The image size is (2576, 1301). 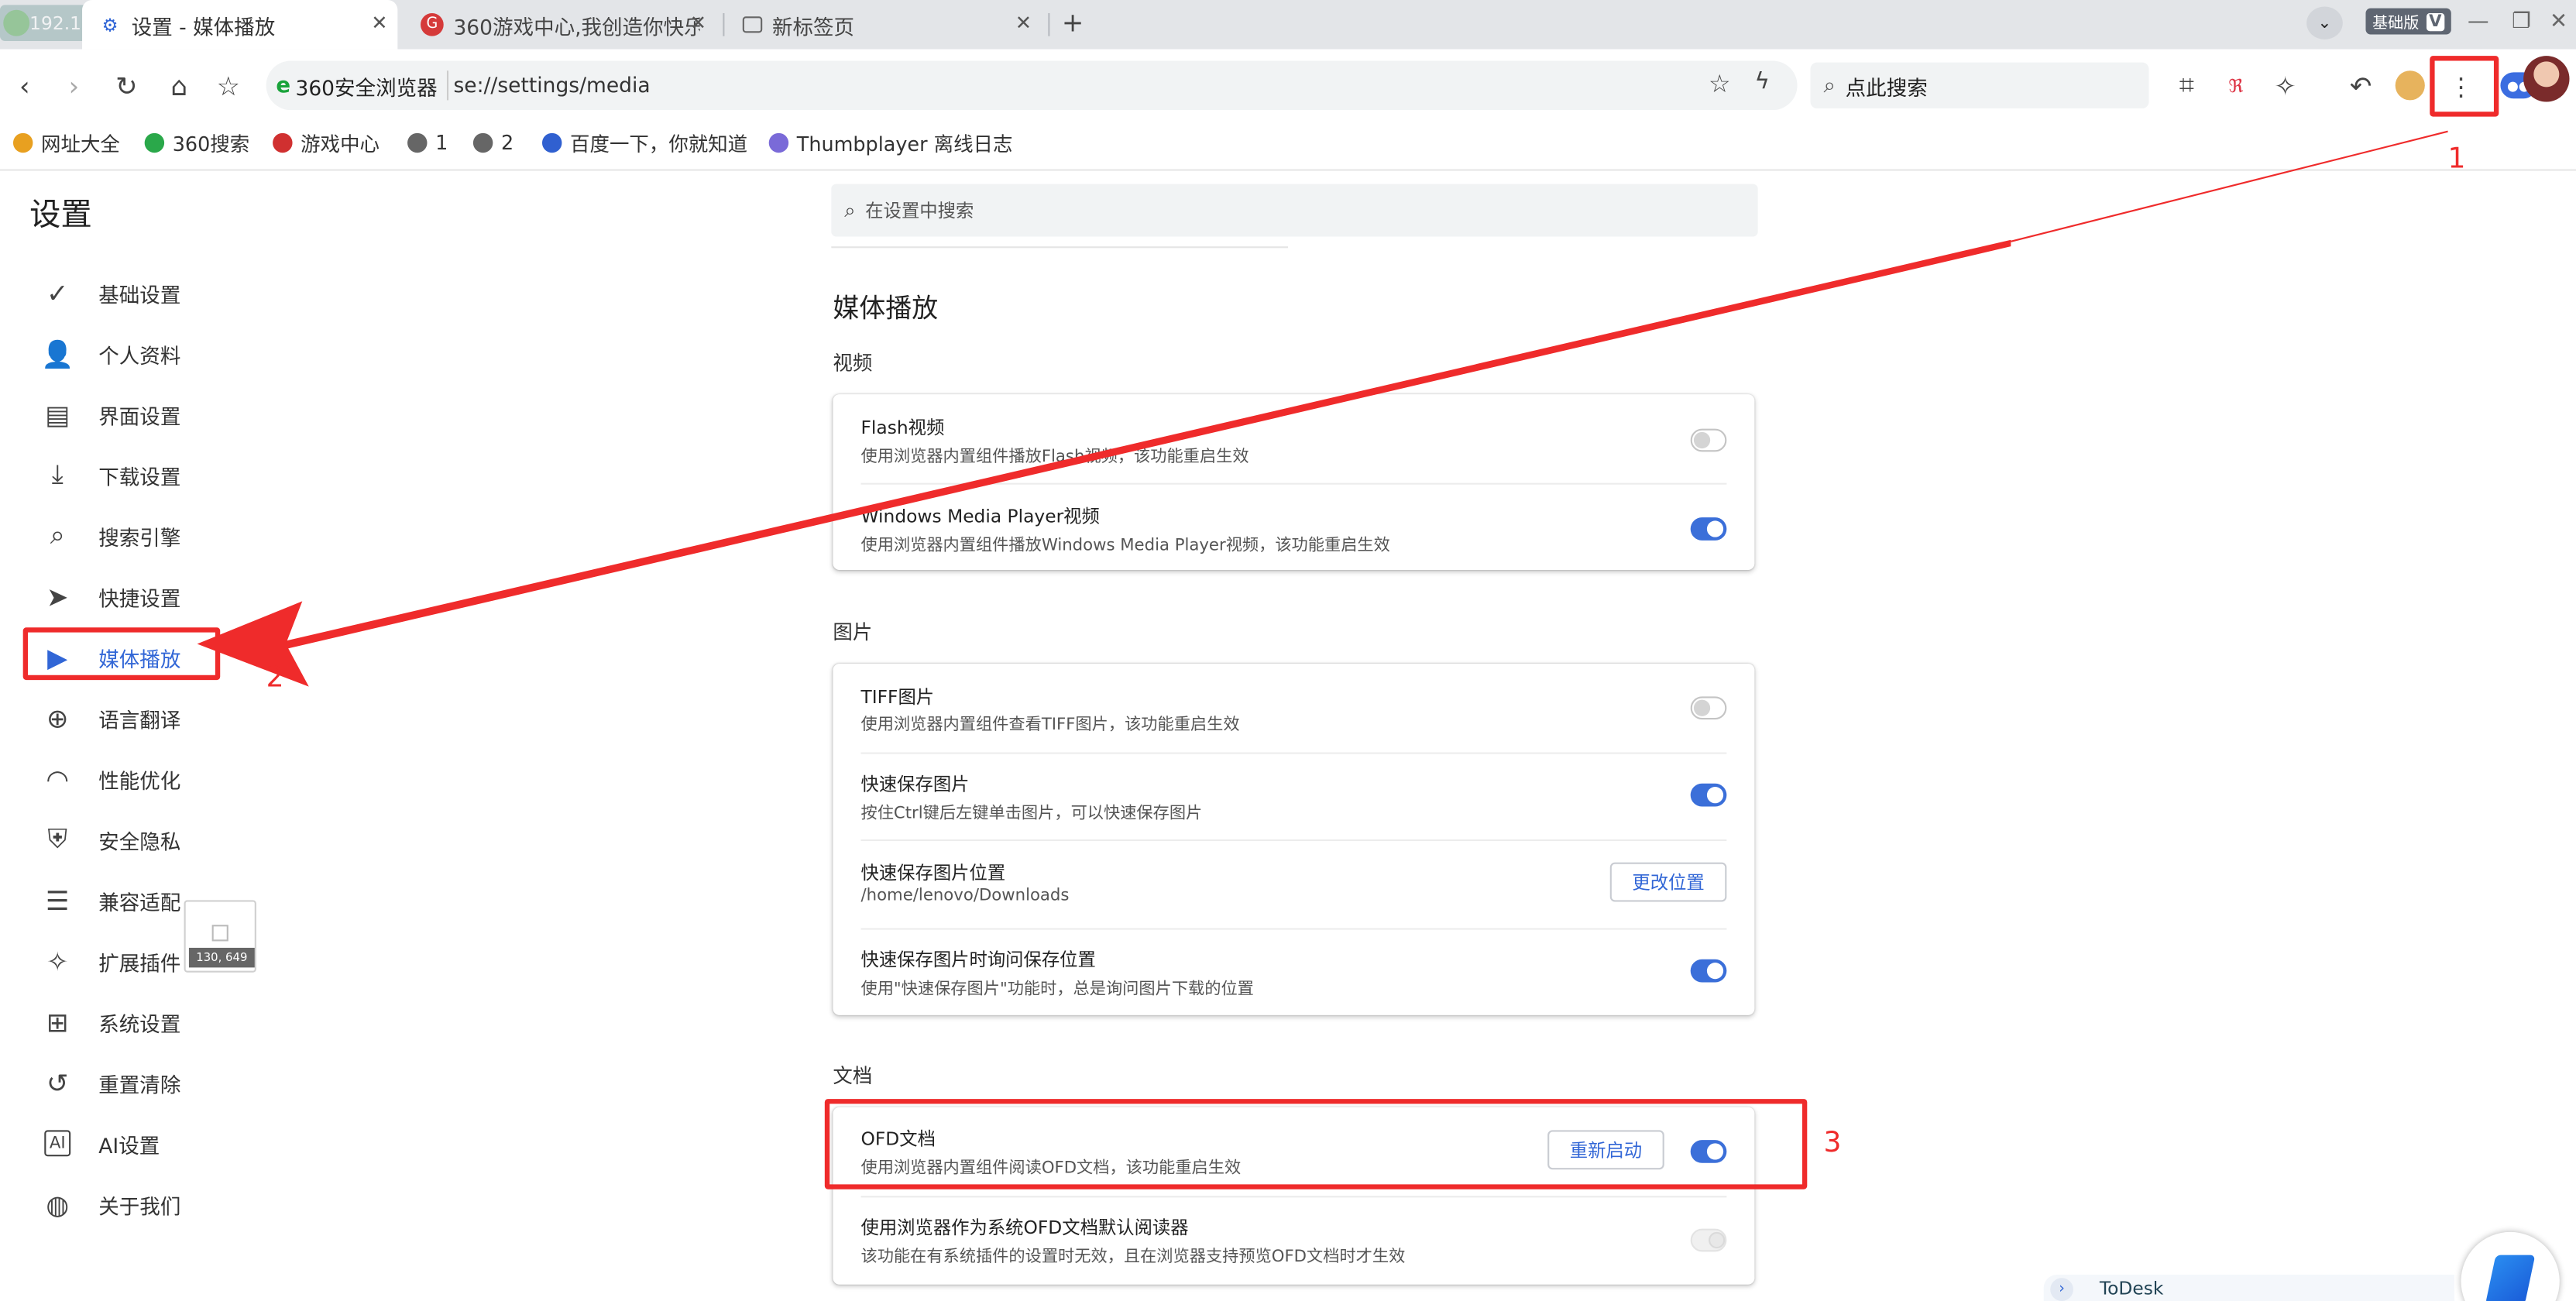 What do you see at coordinates (170, 778) in the screenshot?
I see `sidebar-item-performance: ◠ 性能优化` at bounding box center [170, 778].